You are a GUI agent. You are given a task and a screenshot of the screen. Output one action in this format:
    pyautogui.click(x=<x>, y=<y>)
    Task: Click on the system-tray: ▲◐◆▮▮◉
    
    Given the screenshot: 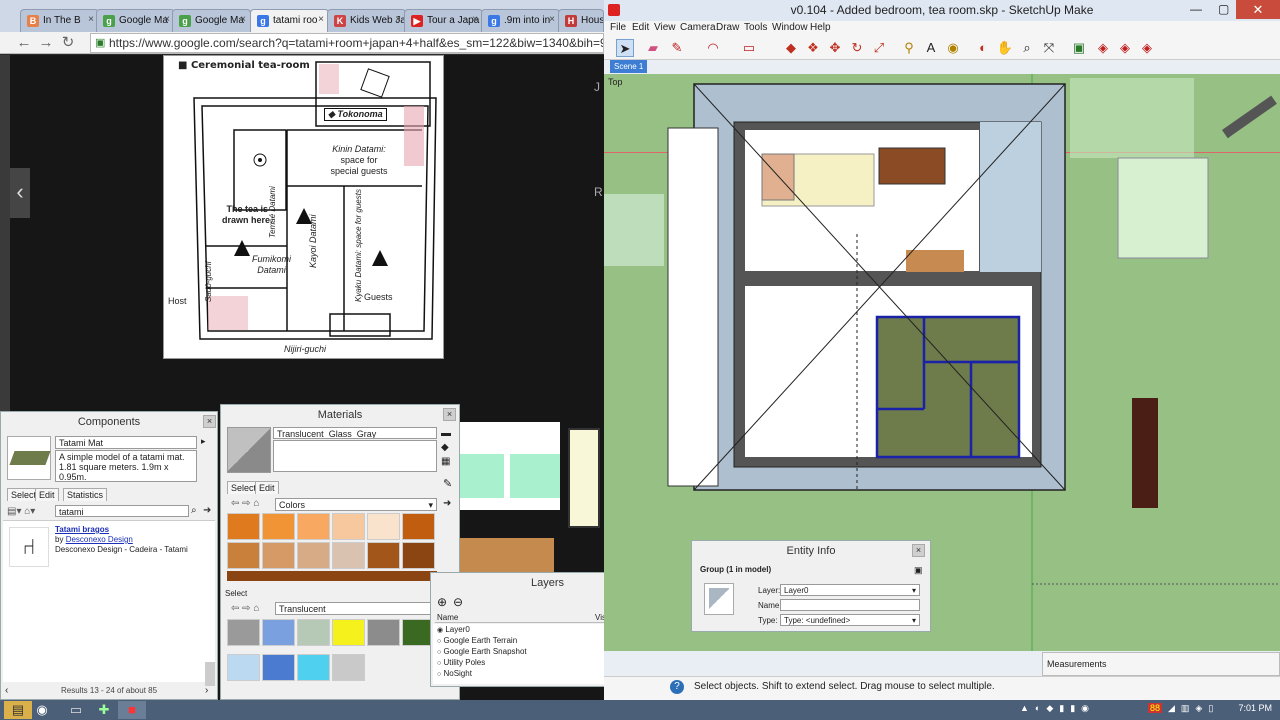 What is the action you would take?
    pyautogui.click(x=1057, y=708)
    